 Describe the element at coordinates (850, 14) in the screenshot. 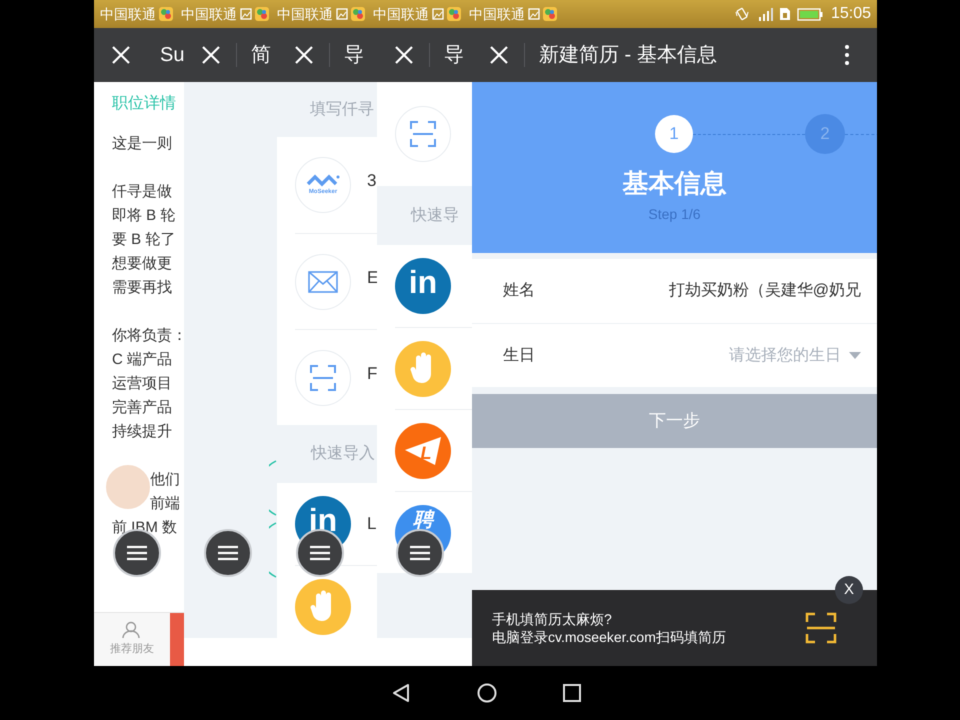

I see `clock-time: 15:05` at that location.